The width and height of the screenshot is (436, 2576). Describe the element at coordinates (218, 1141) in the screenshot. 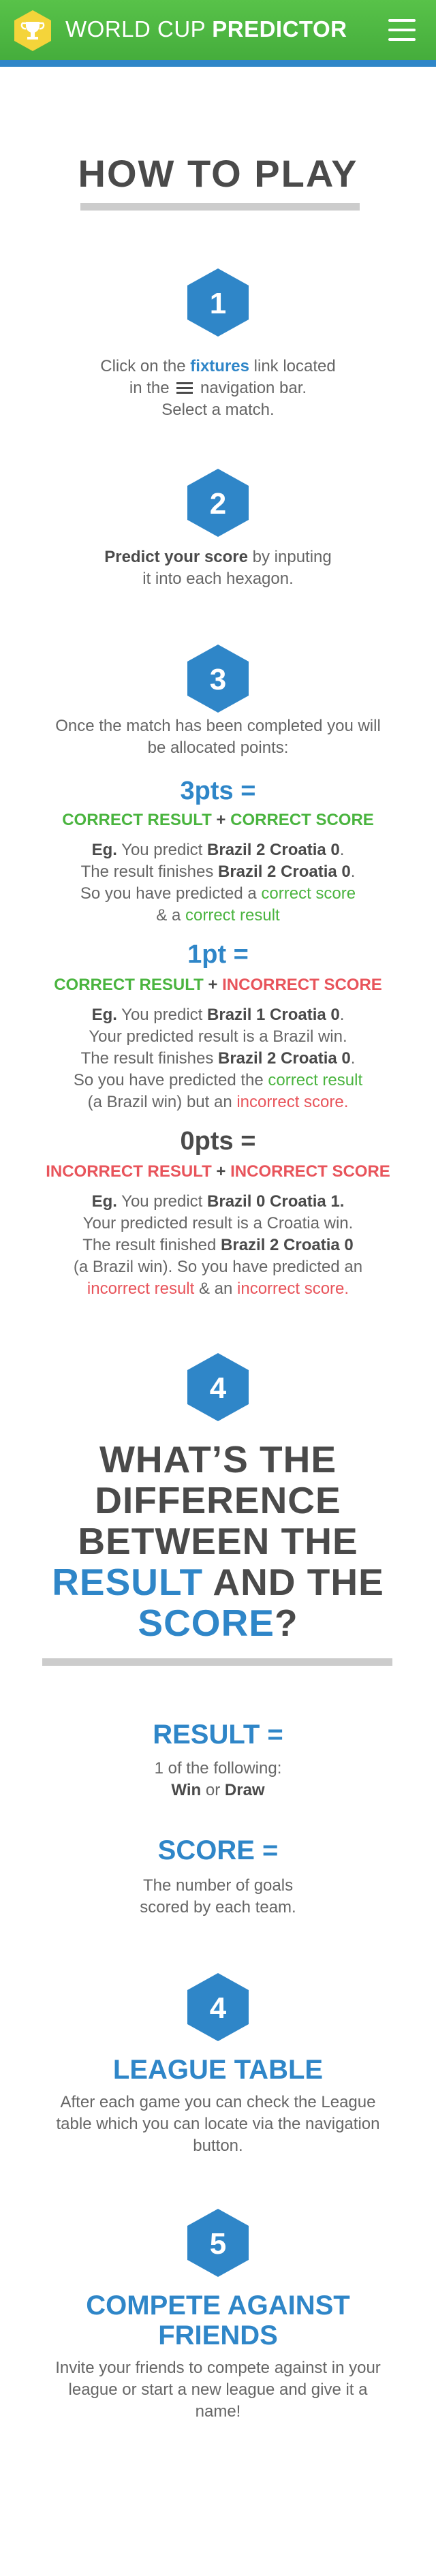

I see `zero-points-heading: 0pts =` at that location.